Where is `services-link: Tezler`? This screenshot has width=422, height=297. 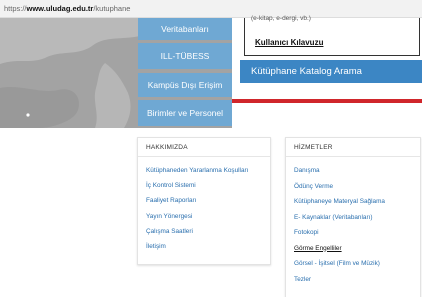 services-link: Tezler is located at coordinates (357, 280).